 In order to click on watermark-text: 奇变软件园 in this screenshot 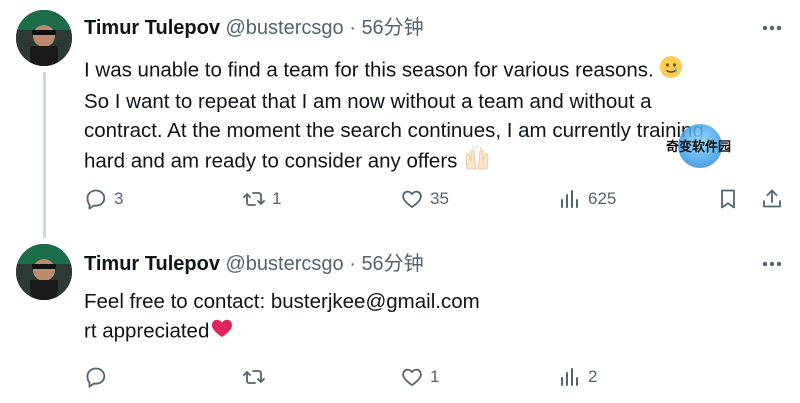, I will do `click(699, 147)`.